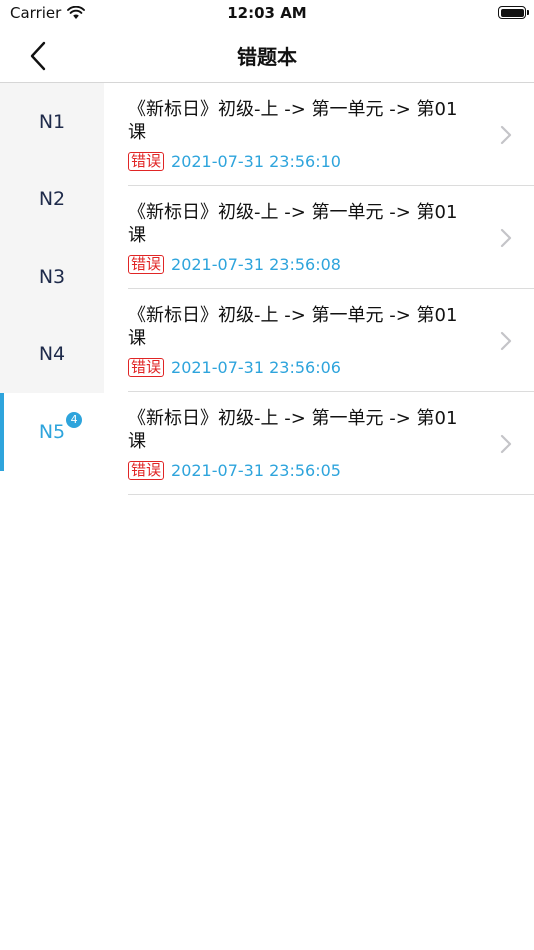 The image size is (534, 950). Describe the element at coordinates (256, 161) in the screenshot. I see `item-timestamp: 2021-07-31 23:56:10` at that location.